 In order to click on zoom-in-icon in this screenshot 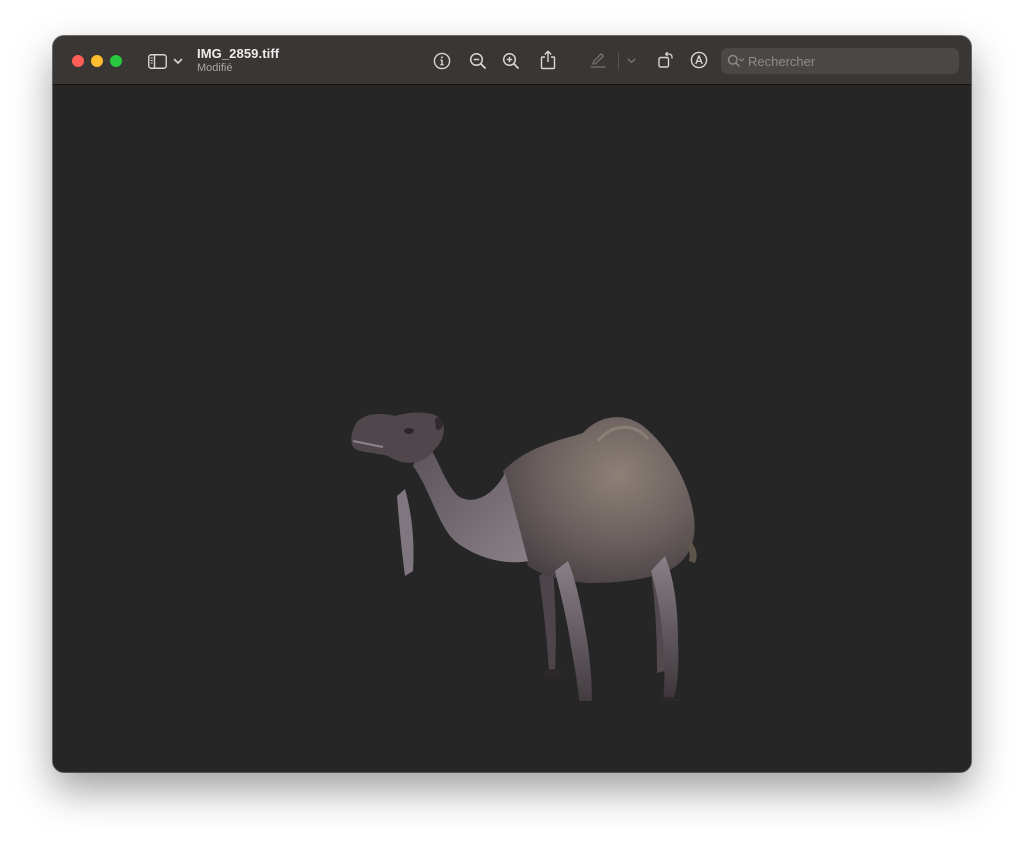, I will do `click(510, 60)`.